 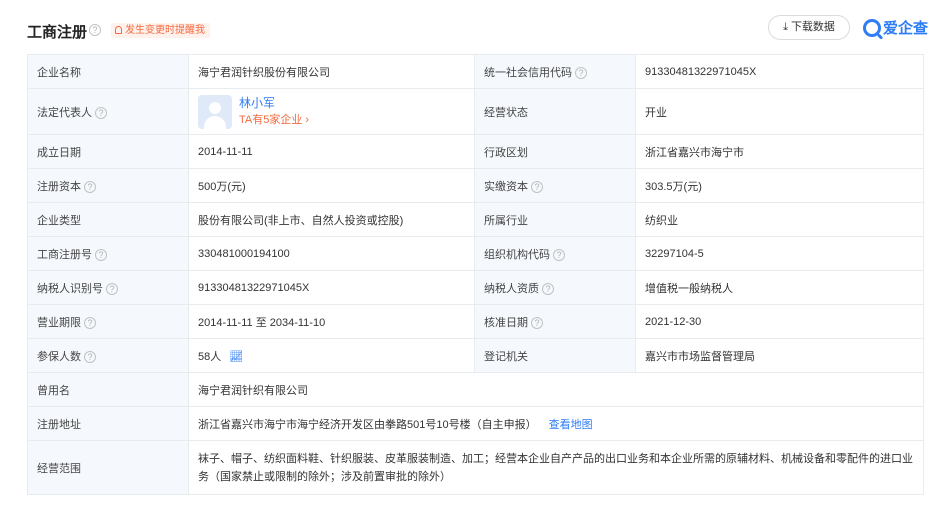 What do you see at coordinates (779, 253) in the screenshot?
I see `value-org-code: 32297104-5` at bounding box center [779, 253].